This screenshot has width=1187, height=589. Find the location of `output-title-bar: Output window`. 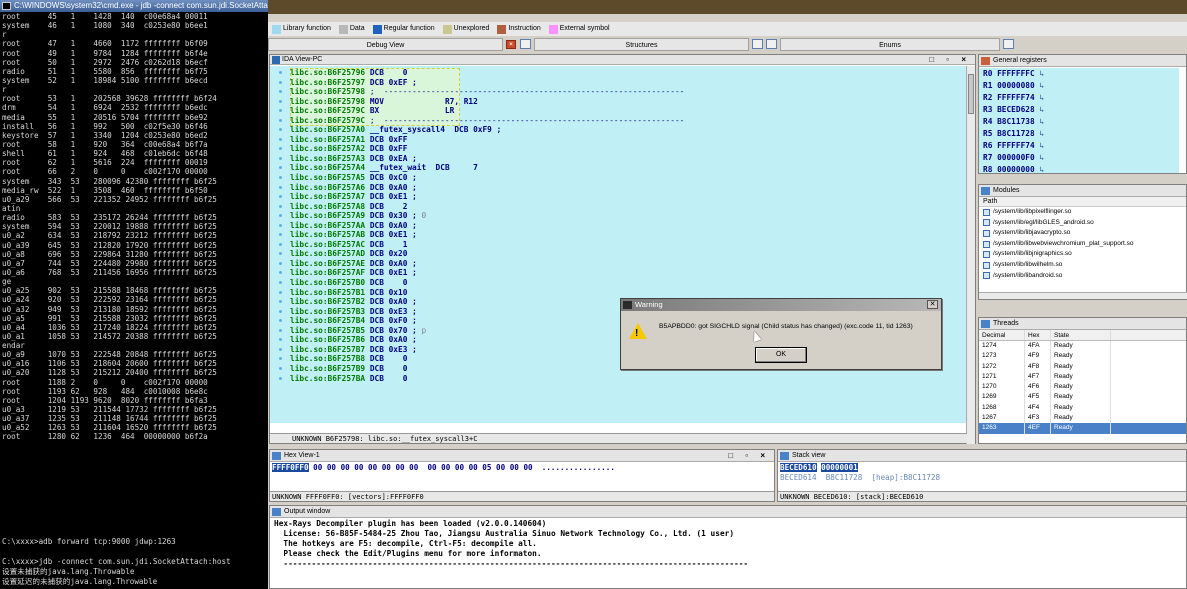

output-title-bar: Output window is located at coordinates (728, 512).